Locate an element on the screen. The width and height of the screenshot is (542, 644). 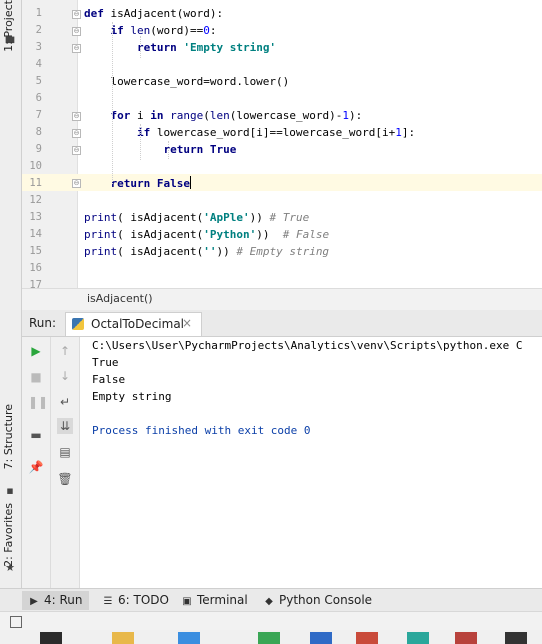
console-line: False is located at coordinates (109, 379).